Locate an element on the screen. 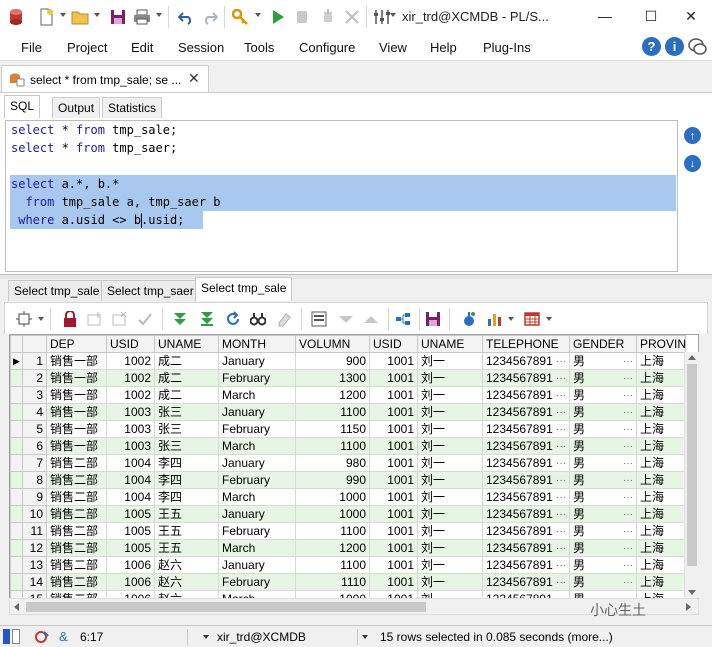 The image size is (712, 647). navigate-up-icon: ↑ is located at coordinates (692, 135).